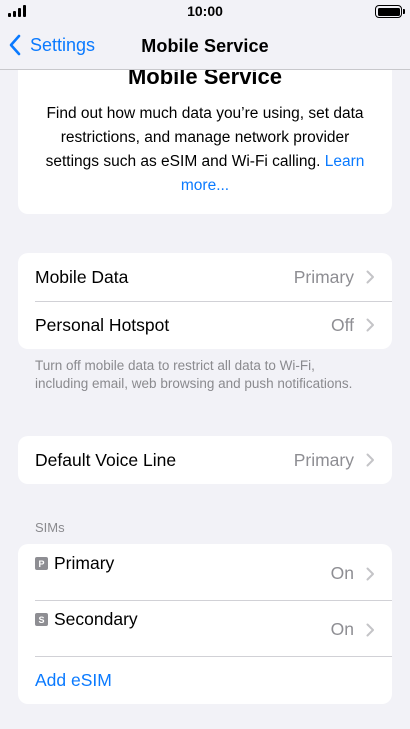 The height and width of the screenshot is (729, 410). Describe the element at coordinates (342, 324) in the screenshot. I see `row-value: Off` at that location.